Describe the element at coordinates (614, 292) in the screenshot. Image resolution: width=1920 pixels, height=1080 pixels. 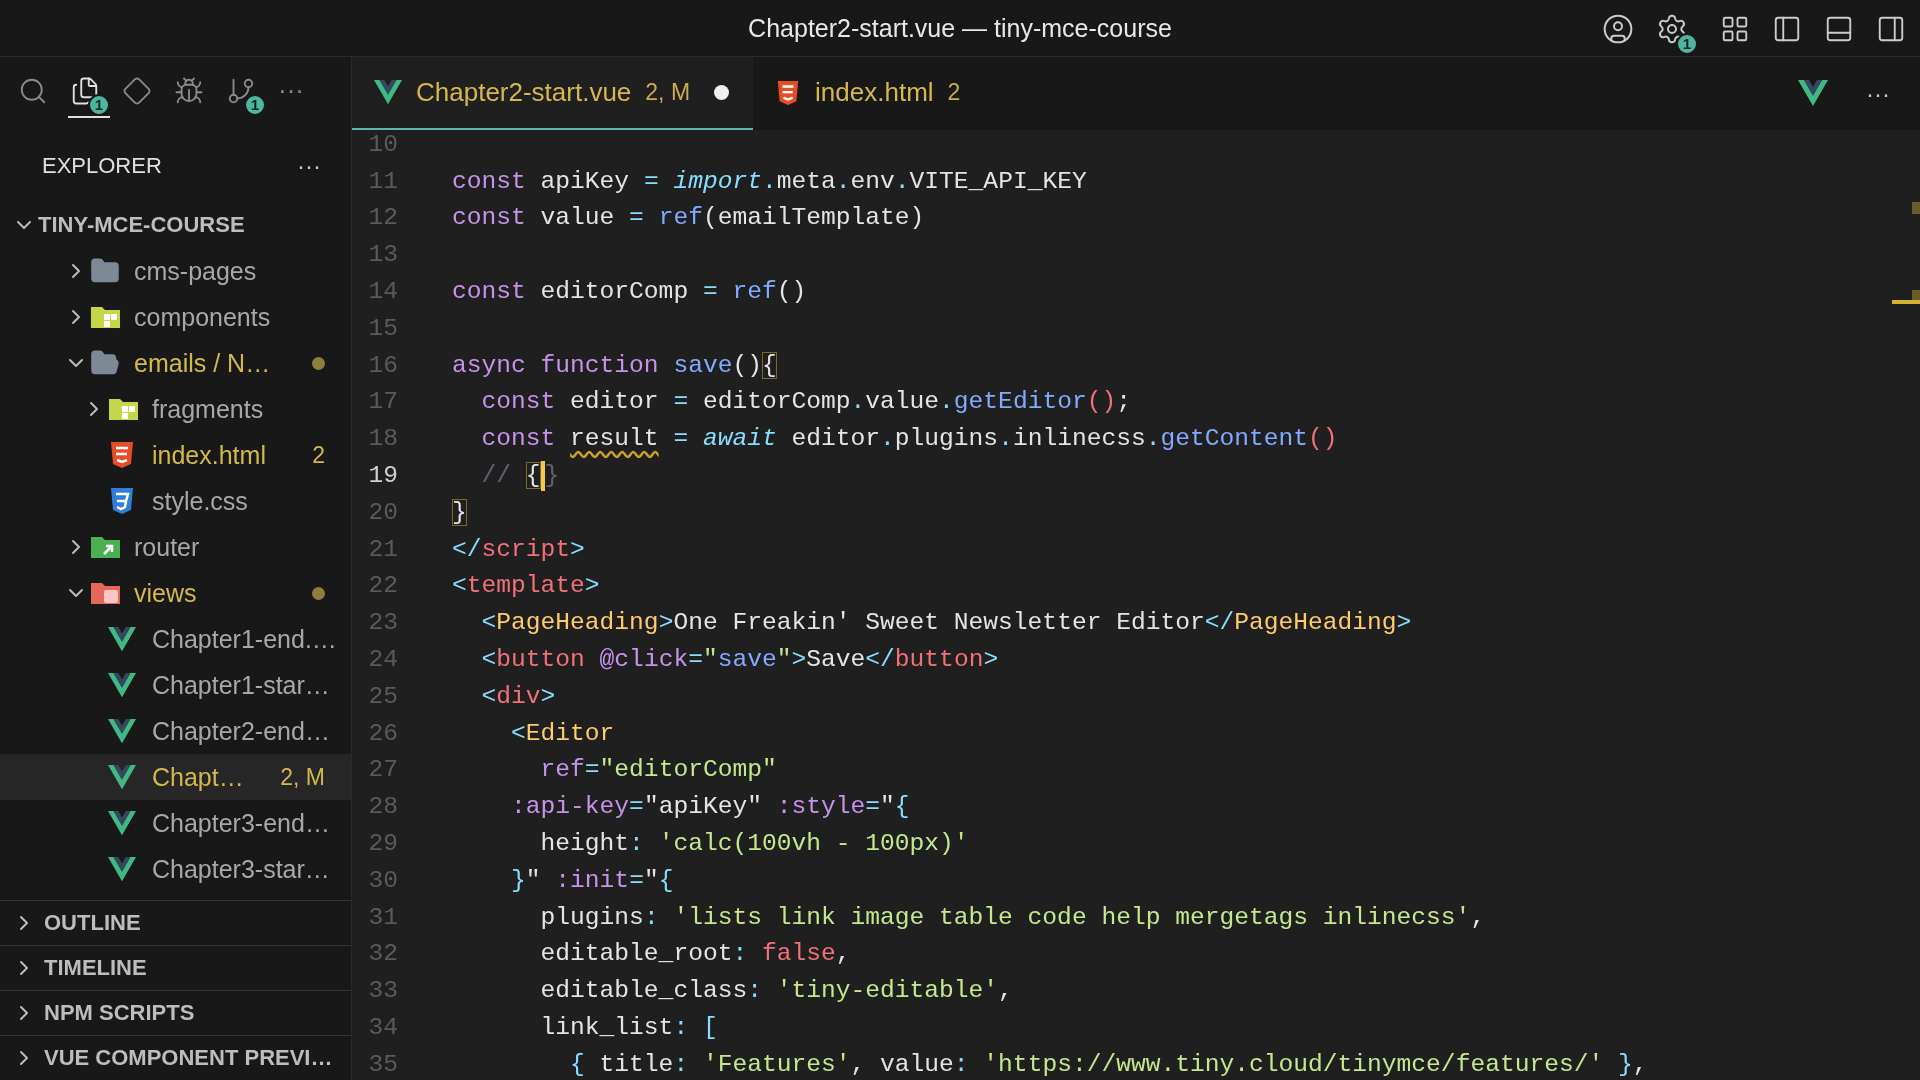
I see `code-token: editorComp` at that location.